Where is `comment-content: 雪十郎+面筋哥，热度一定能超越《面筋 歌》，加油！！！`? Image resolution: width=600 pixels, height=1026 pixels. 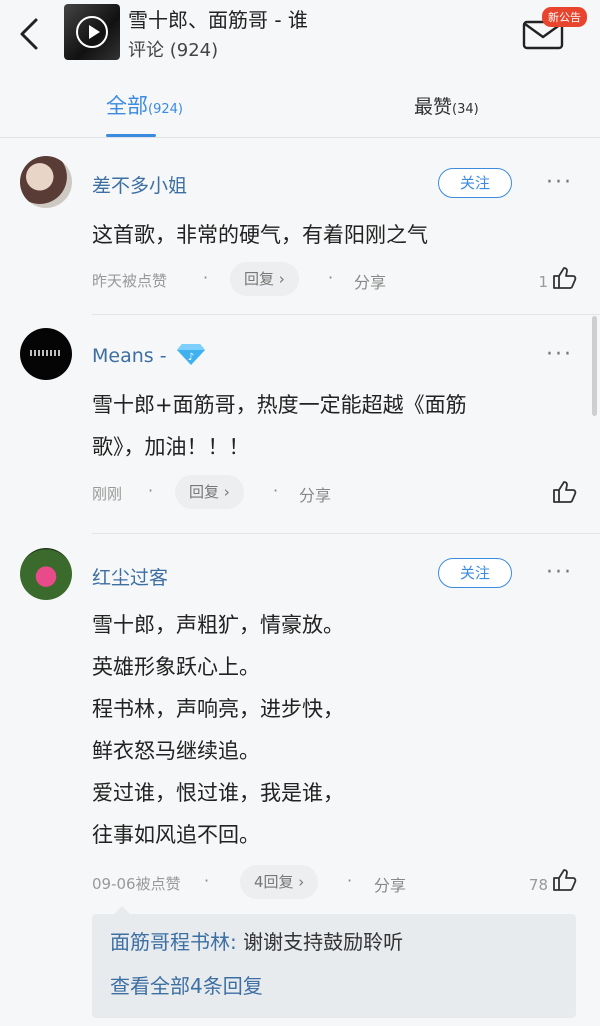
comment-content: 雪十郎+面筋哥，热度一定能超越《面筋 歌》，加油！！！ is located at coordinates (279, 426).